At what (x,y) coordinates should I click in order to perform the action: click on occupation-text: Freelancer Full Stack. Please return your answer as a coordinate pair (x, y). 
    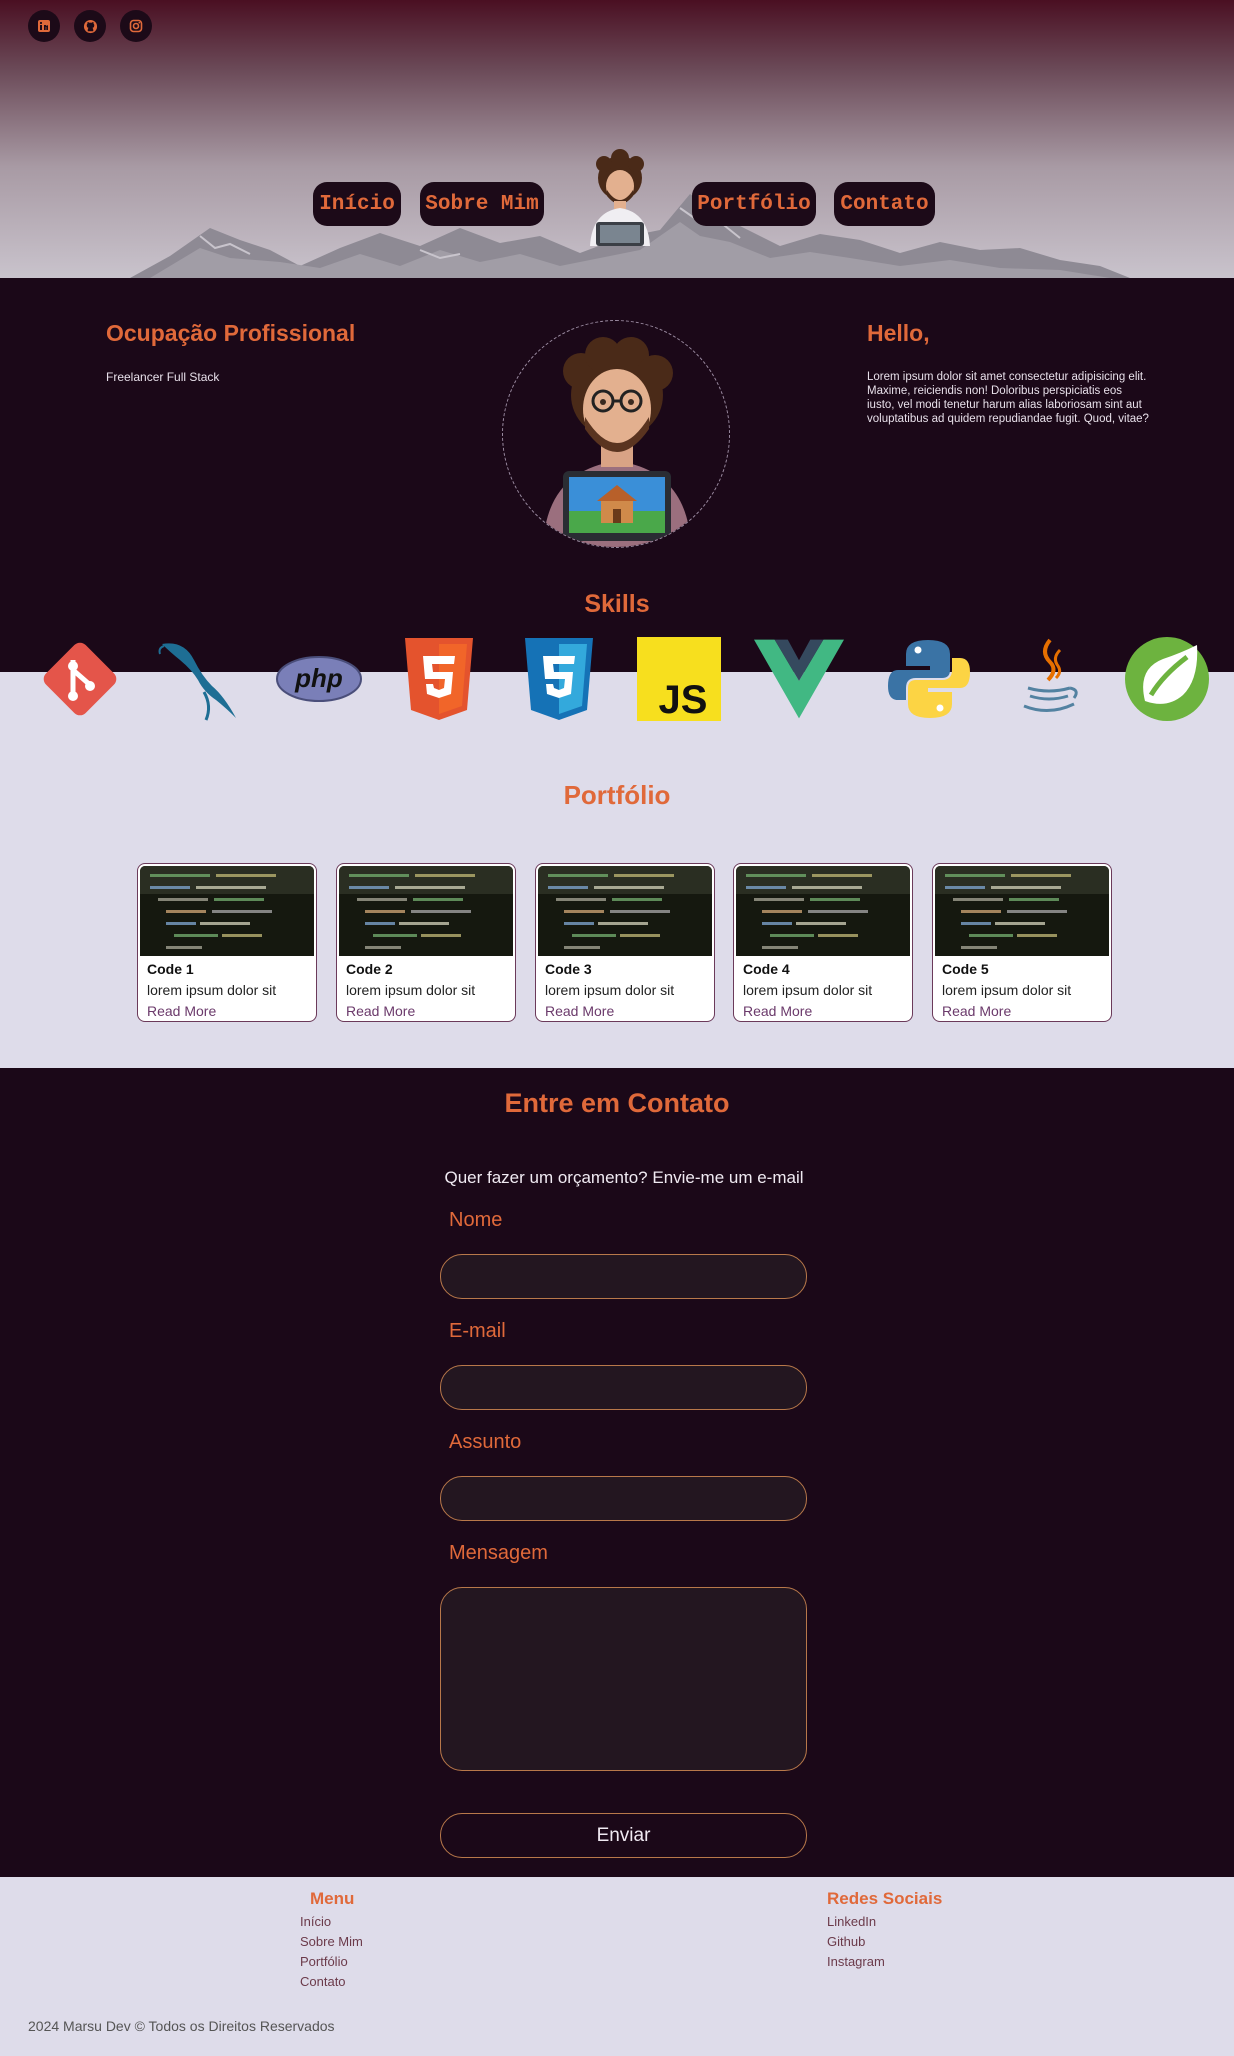
    Looking at the image, I should click on (163, 377).